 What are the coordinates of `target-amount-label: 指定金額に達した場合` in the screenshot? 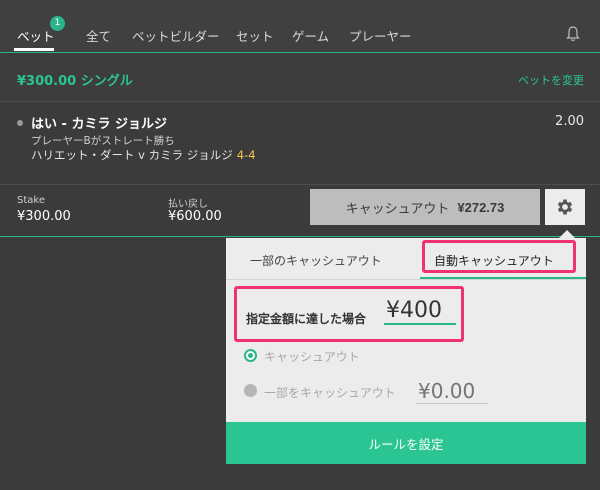 It's located at (306, 319).